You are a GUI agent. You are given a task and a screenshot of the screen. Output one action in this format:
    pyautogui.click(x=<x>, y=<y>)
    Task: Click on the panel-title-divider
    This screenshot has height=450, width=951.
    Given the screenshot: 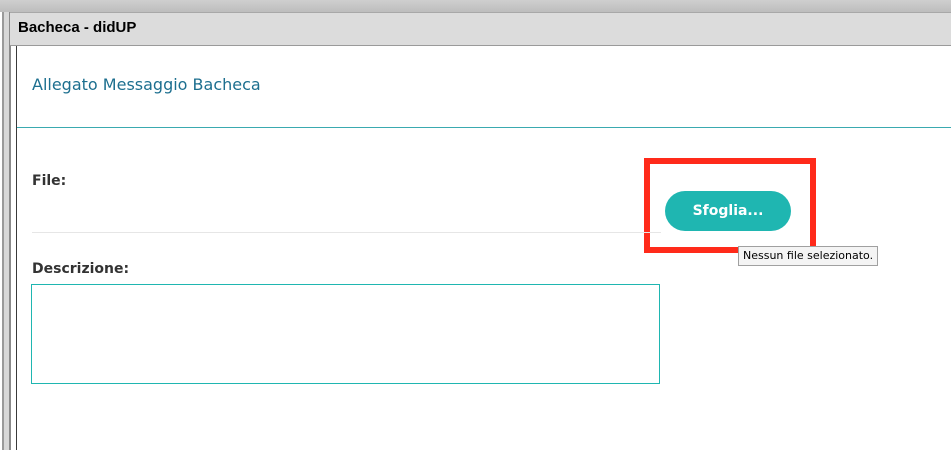 What is the action you would take?
    pyautogui.click(x=484, y=127)
    